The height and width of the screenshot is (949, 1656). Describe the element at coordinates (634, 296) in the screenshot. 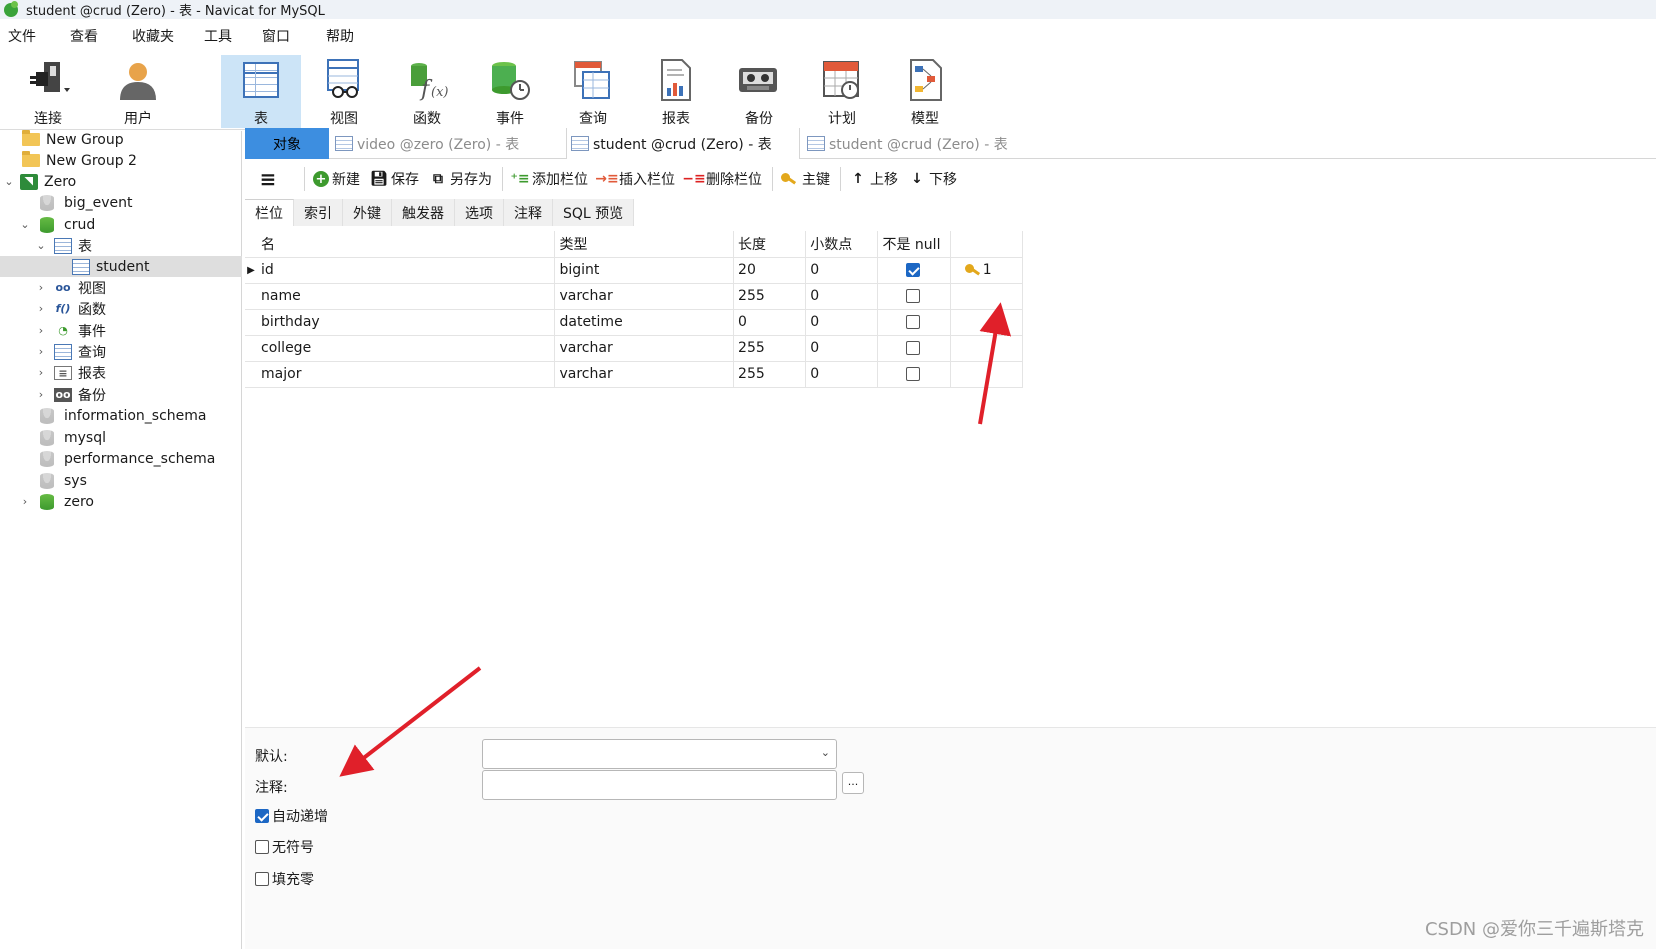

I see `table-row: name varchar 255 0` at that location.